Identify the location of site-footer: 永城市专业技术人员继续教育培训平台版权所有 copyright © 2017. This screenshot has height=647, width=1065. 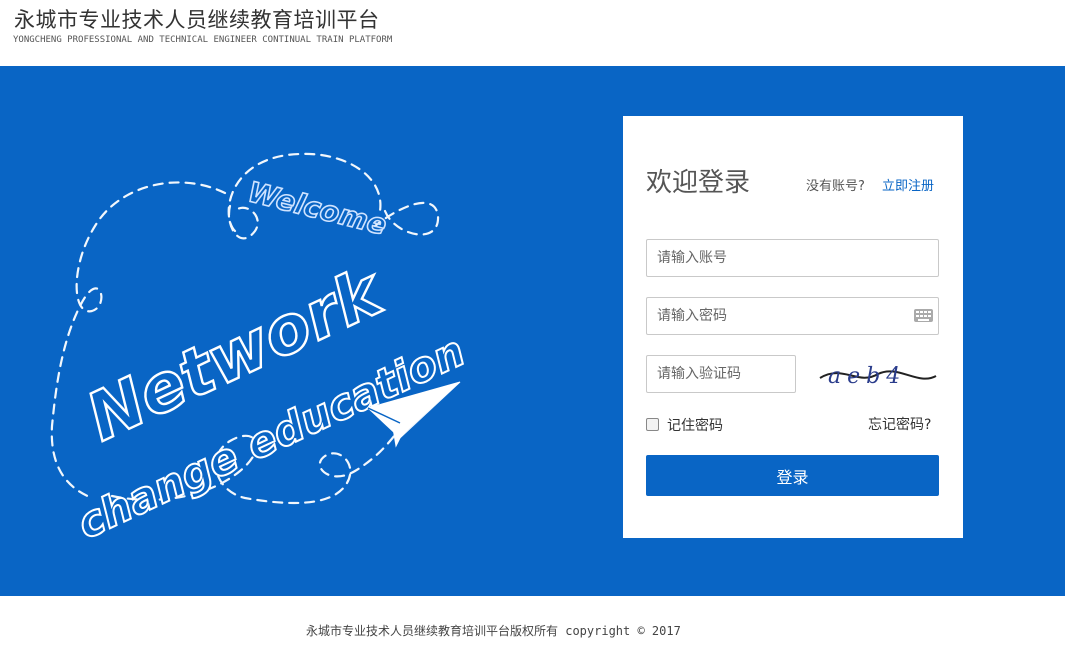
(532, 621).